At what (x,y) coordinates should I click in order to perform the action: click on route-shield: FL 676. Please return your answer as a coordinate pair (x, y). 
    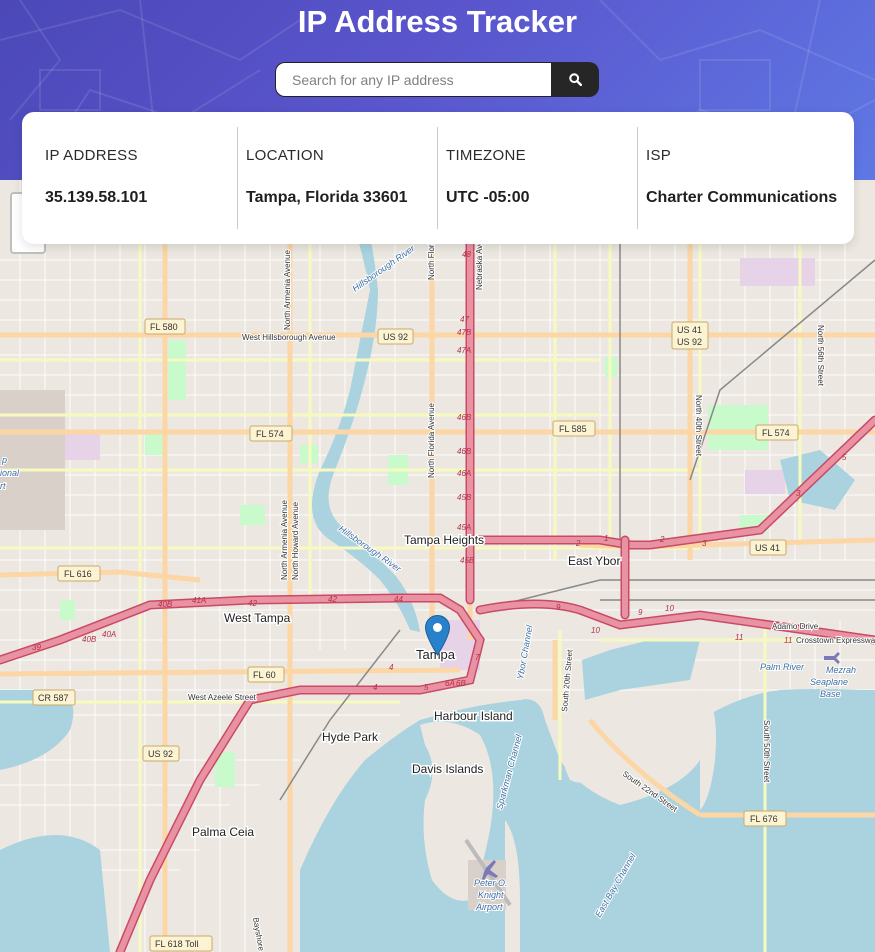
    Looking at the image, I should click on (765, 818).